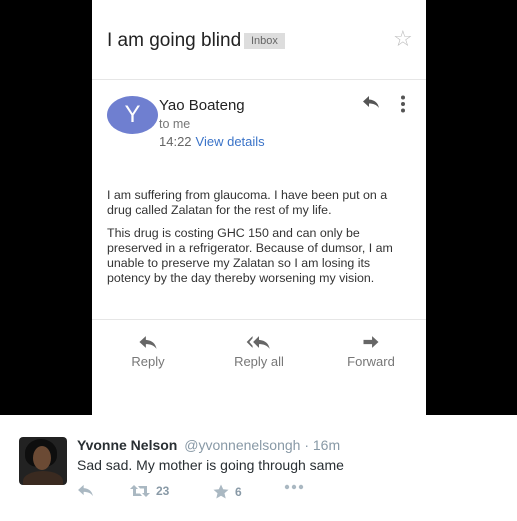  I want to click on tweet-avatar, so click(43, 461).